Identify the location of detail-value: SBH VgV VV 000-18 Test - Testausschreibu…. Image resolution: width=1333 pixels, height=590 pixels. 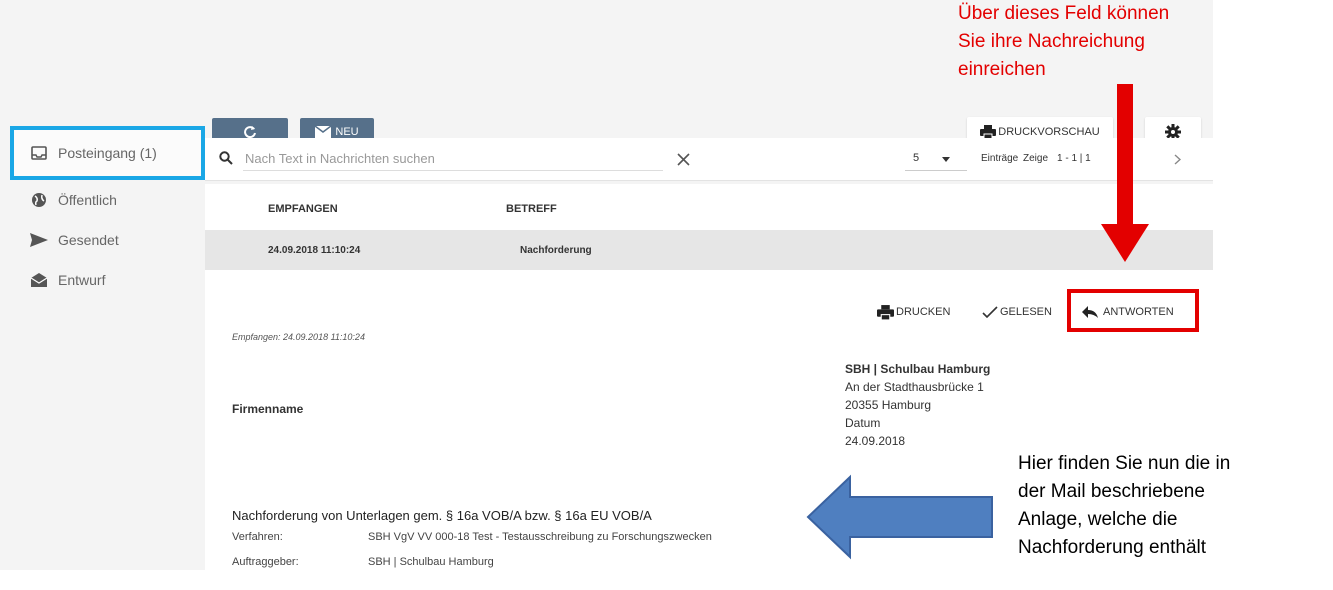
(540, 537).